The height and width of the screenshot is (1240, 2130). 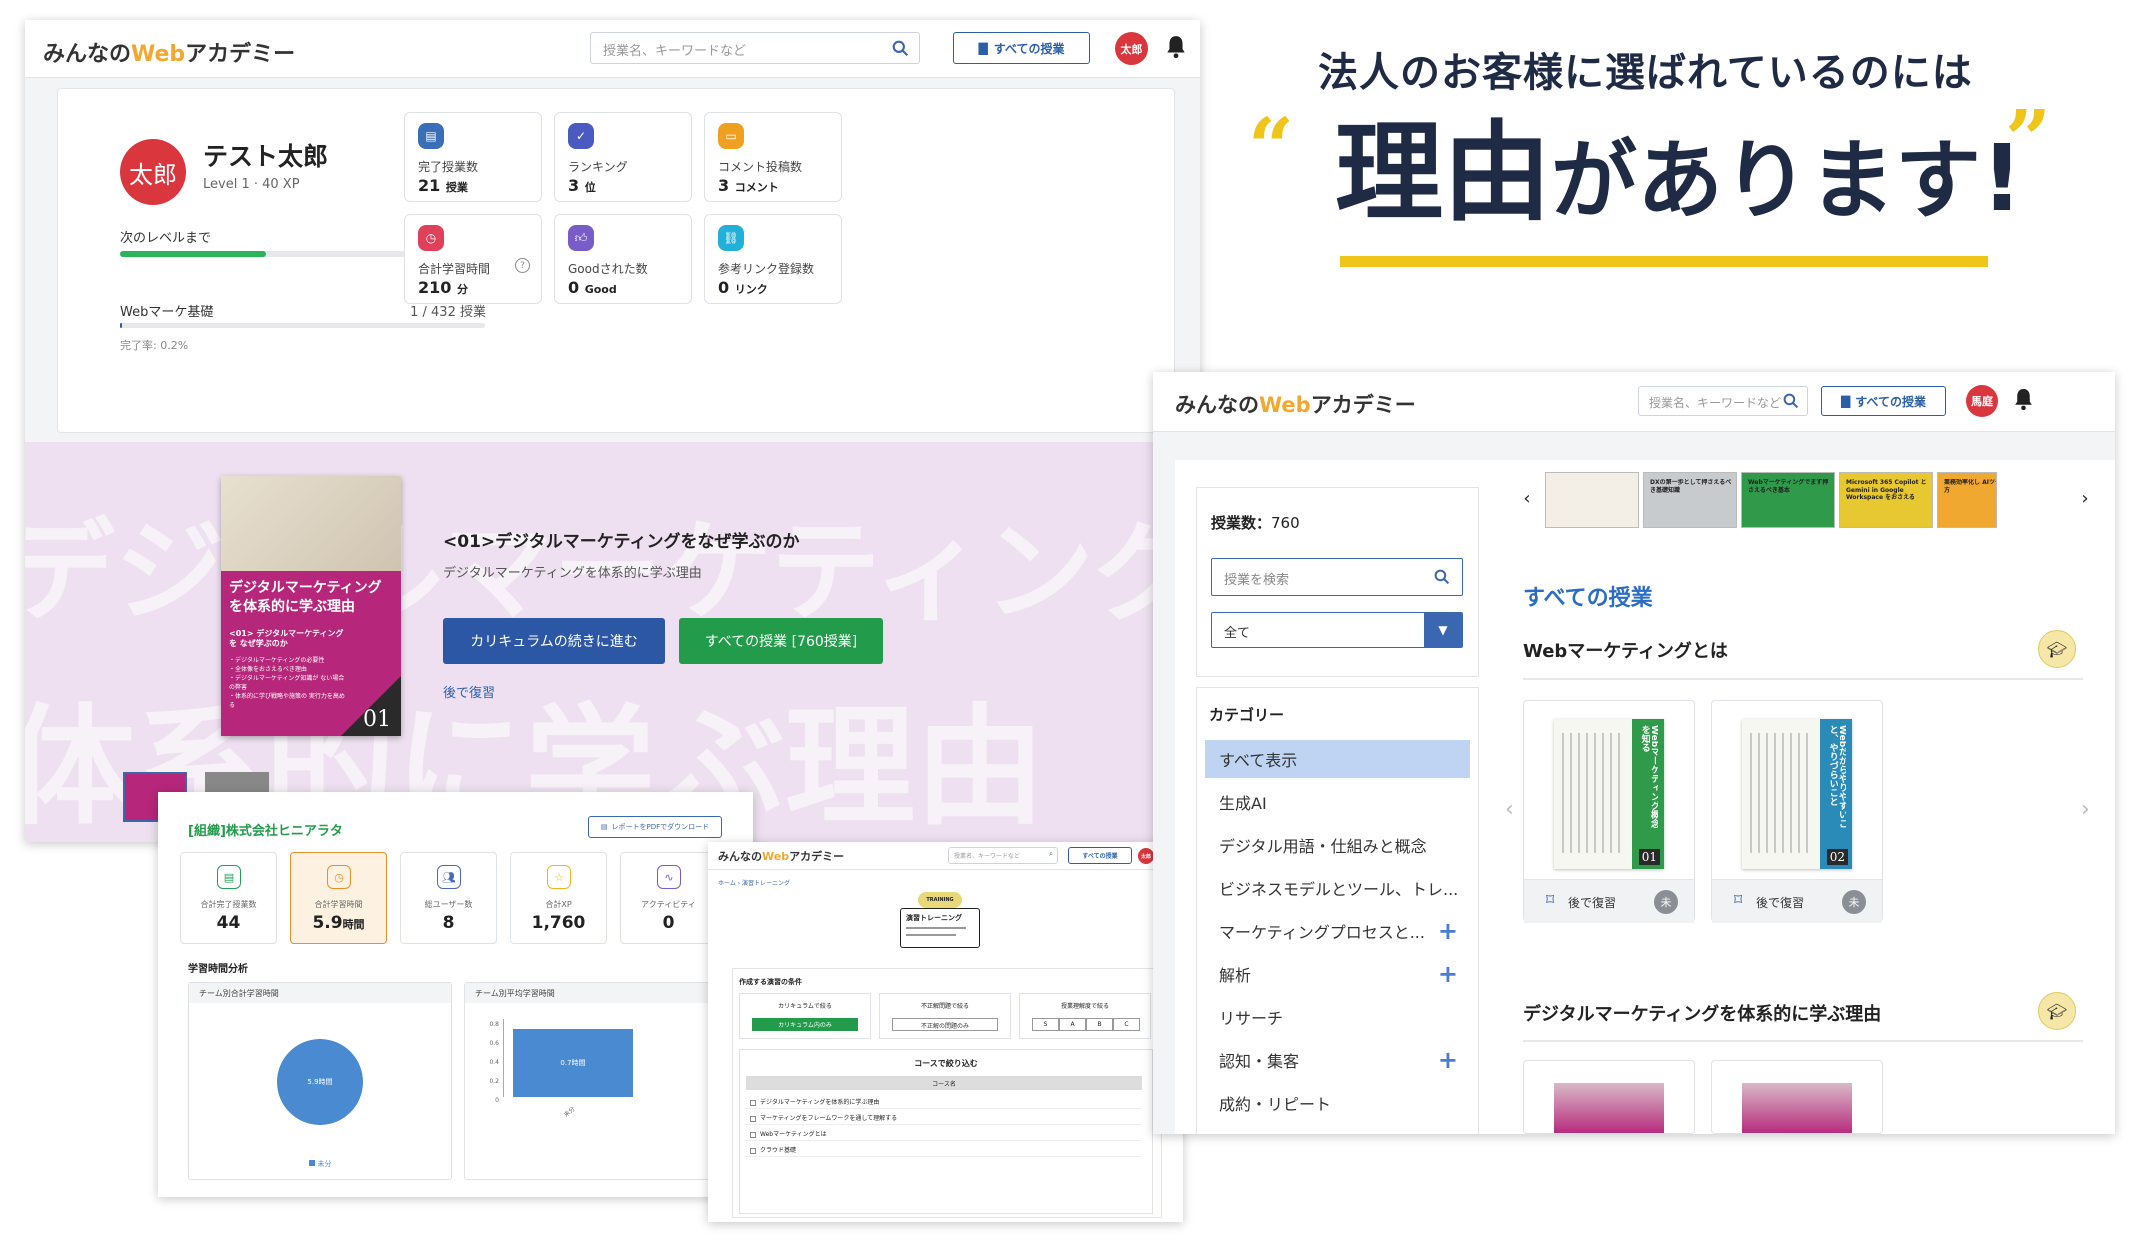 What do you see at coordinates (604, 827) in the screenshot?
I see `pdf-icon: ▤` at bounding box center [604, 827].